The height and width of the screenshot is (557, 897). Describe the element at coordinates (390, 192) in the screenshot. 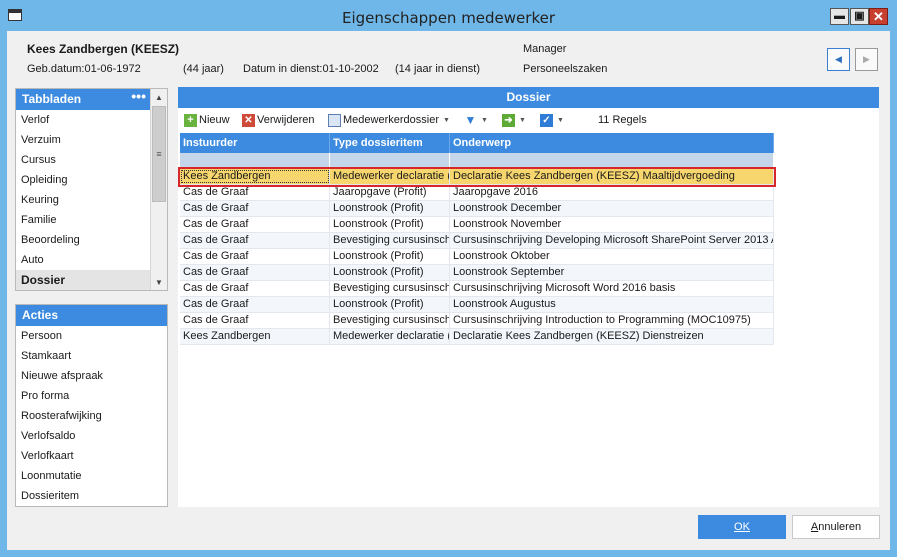

I see `cell-type: Jaaropgave (Profit)` at that location.